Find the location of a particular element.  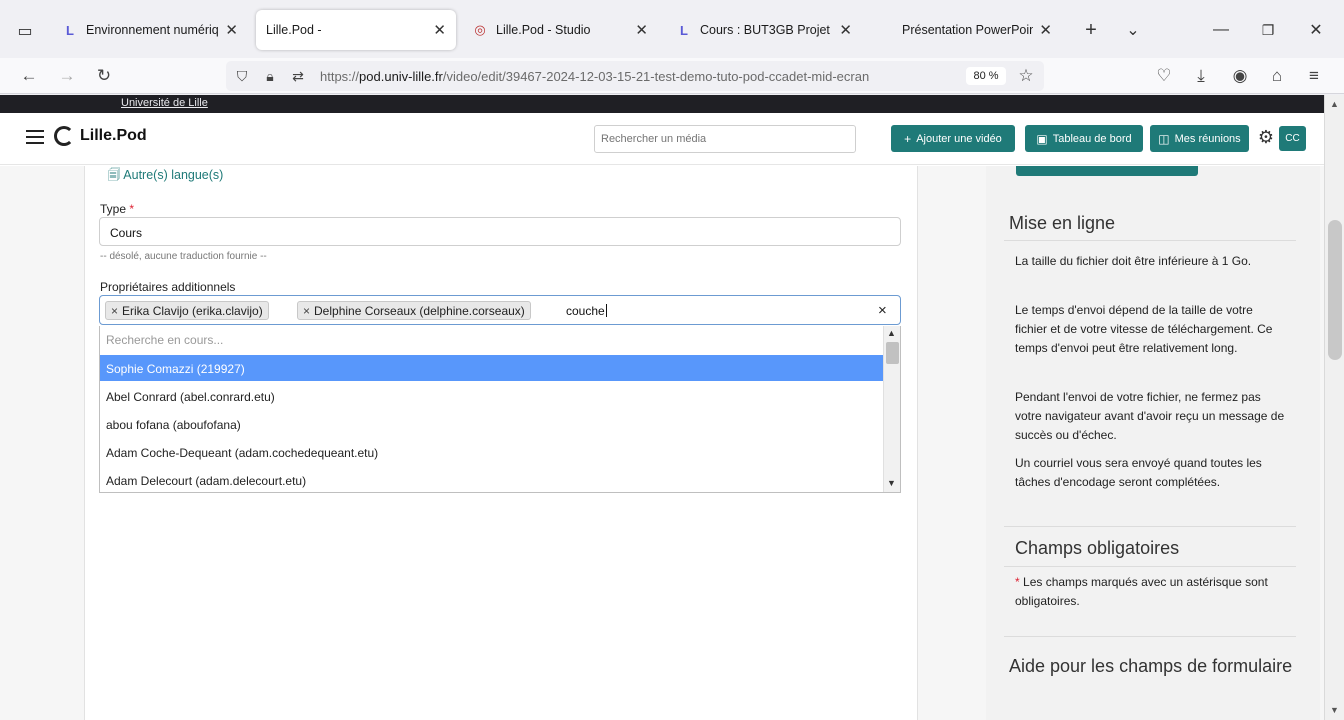

restore-icon: ❐ is located at coordinates (1268, 30).